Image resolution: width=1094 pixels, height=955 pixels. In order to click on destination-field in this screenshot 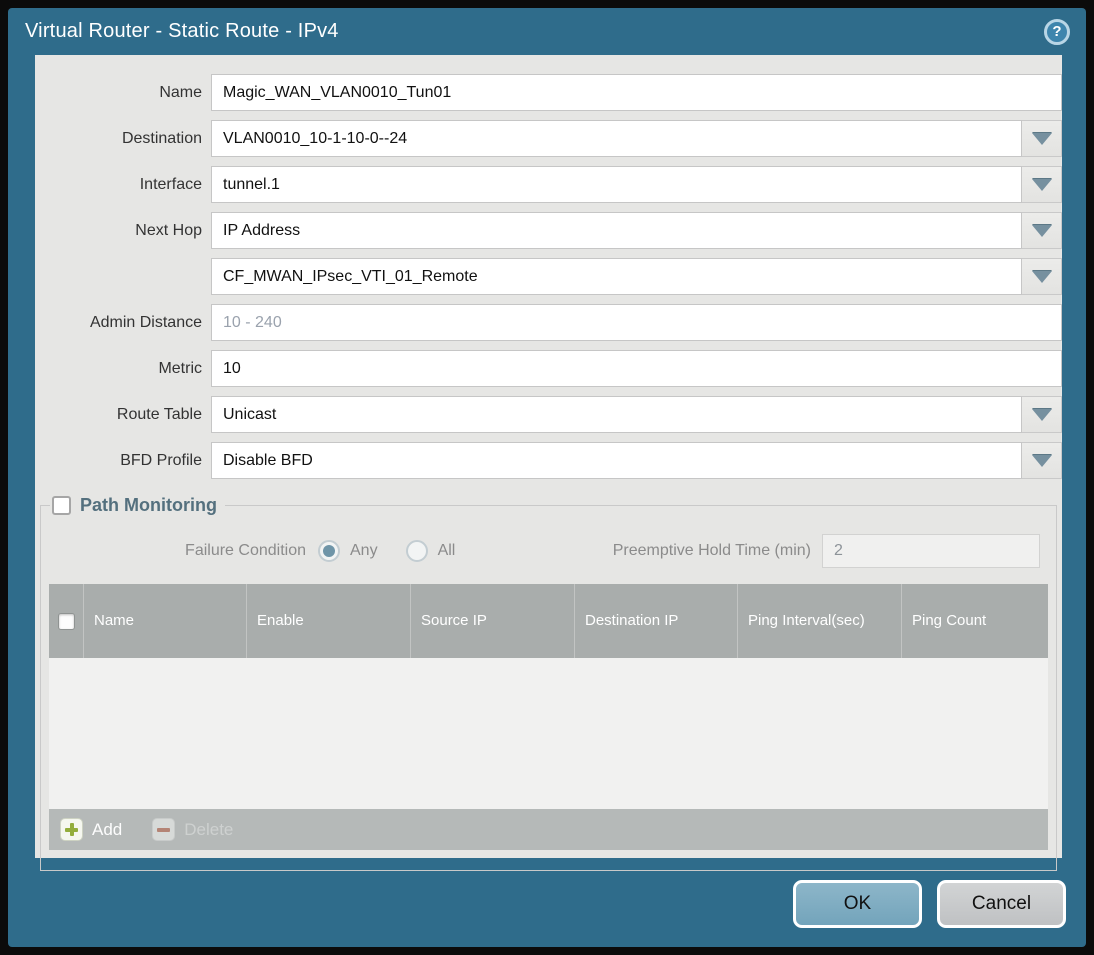, I will do `click(636, 138)`.